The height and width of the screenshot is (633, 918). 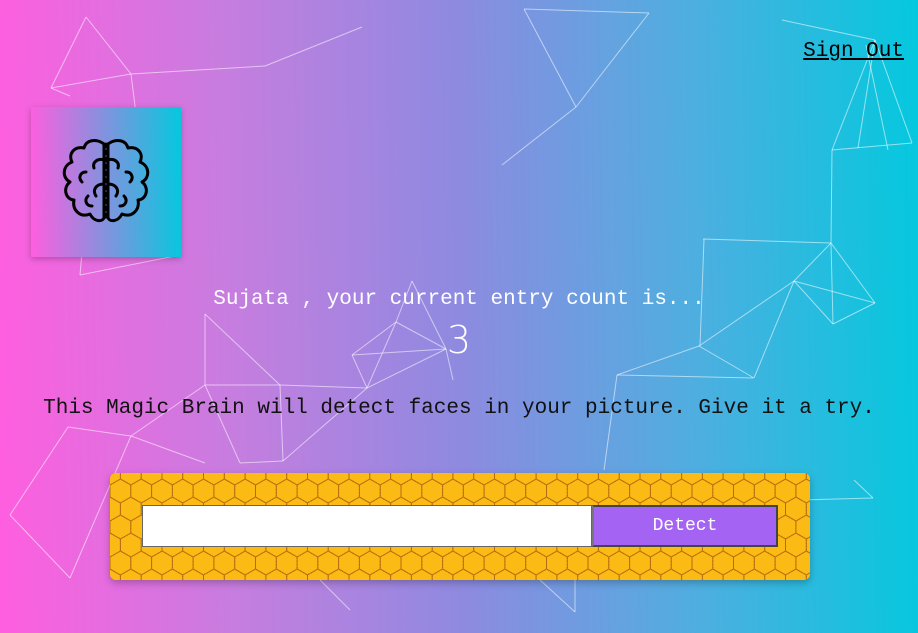 I want to click on image-link-form: Detect, so click(x=460, y=526).